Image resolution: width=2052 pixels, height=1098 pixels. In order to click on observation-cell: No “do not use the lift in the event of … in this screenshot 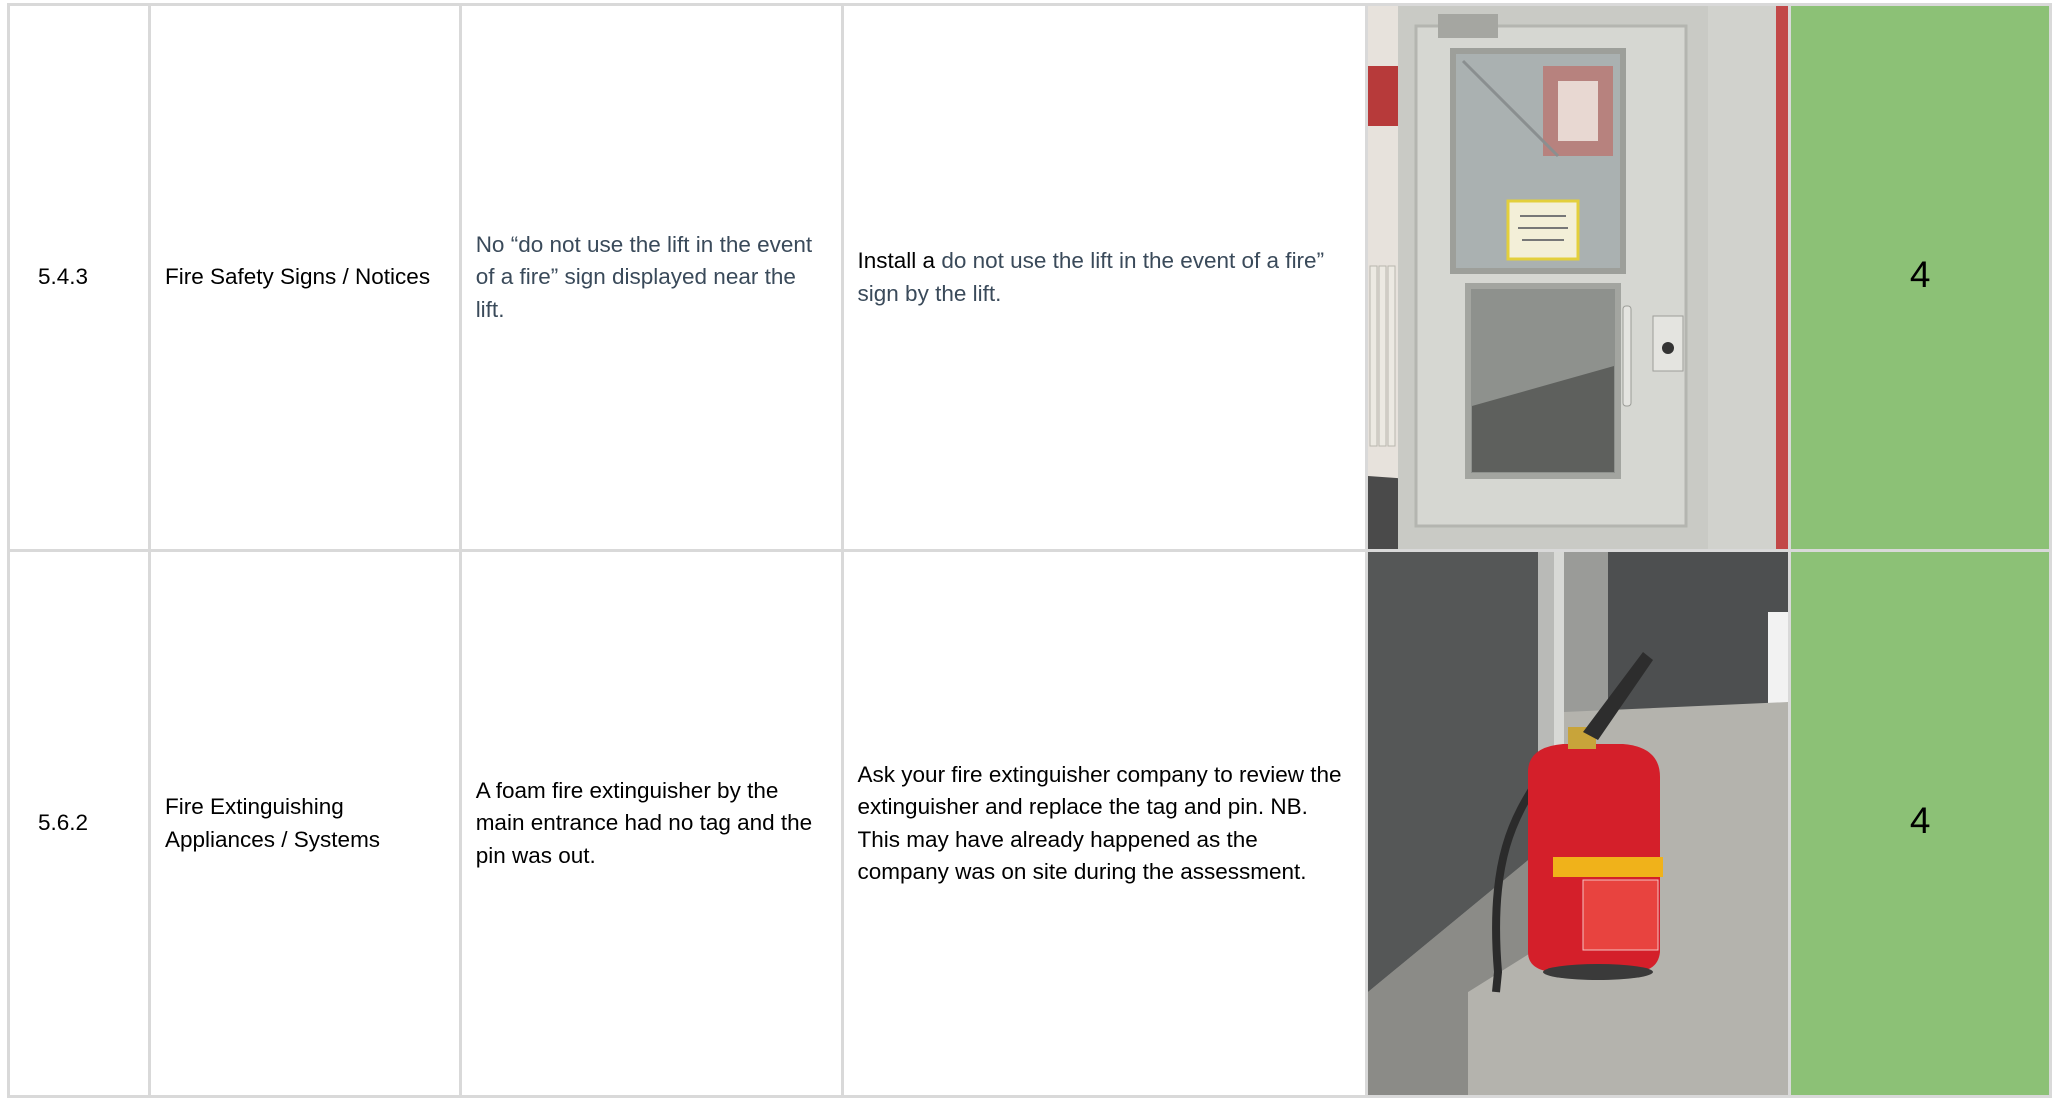, I will do `click(651, 277)`.